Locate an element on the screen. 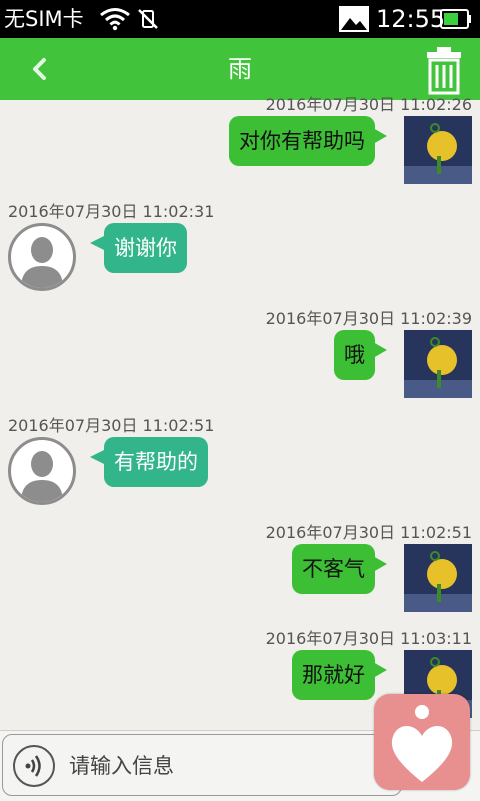 Image resolution: width=480 pixels, height=801 pixels. message-bubble: 哦 is located at coordinates (360, 355).